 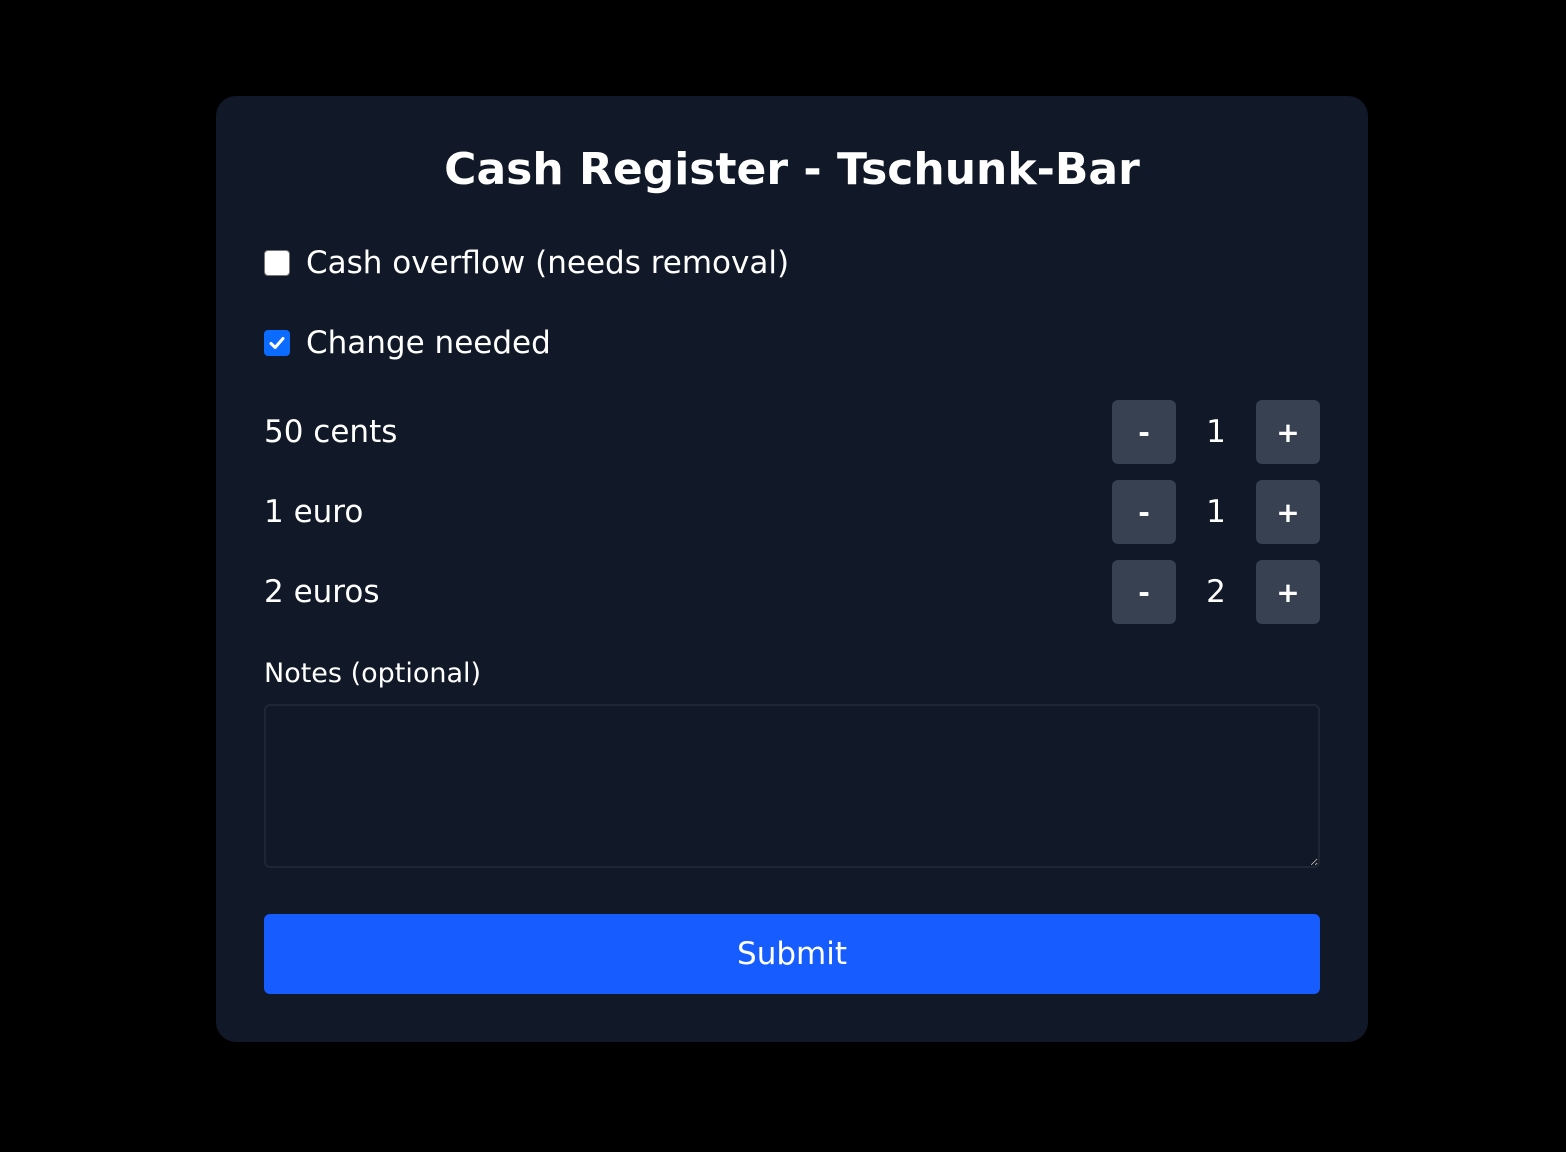 I want to click on notes-label: Notes (optional), so click(x=373, y=673).